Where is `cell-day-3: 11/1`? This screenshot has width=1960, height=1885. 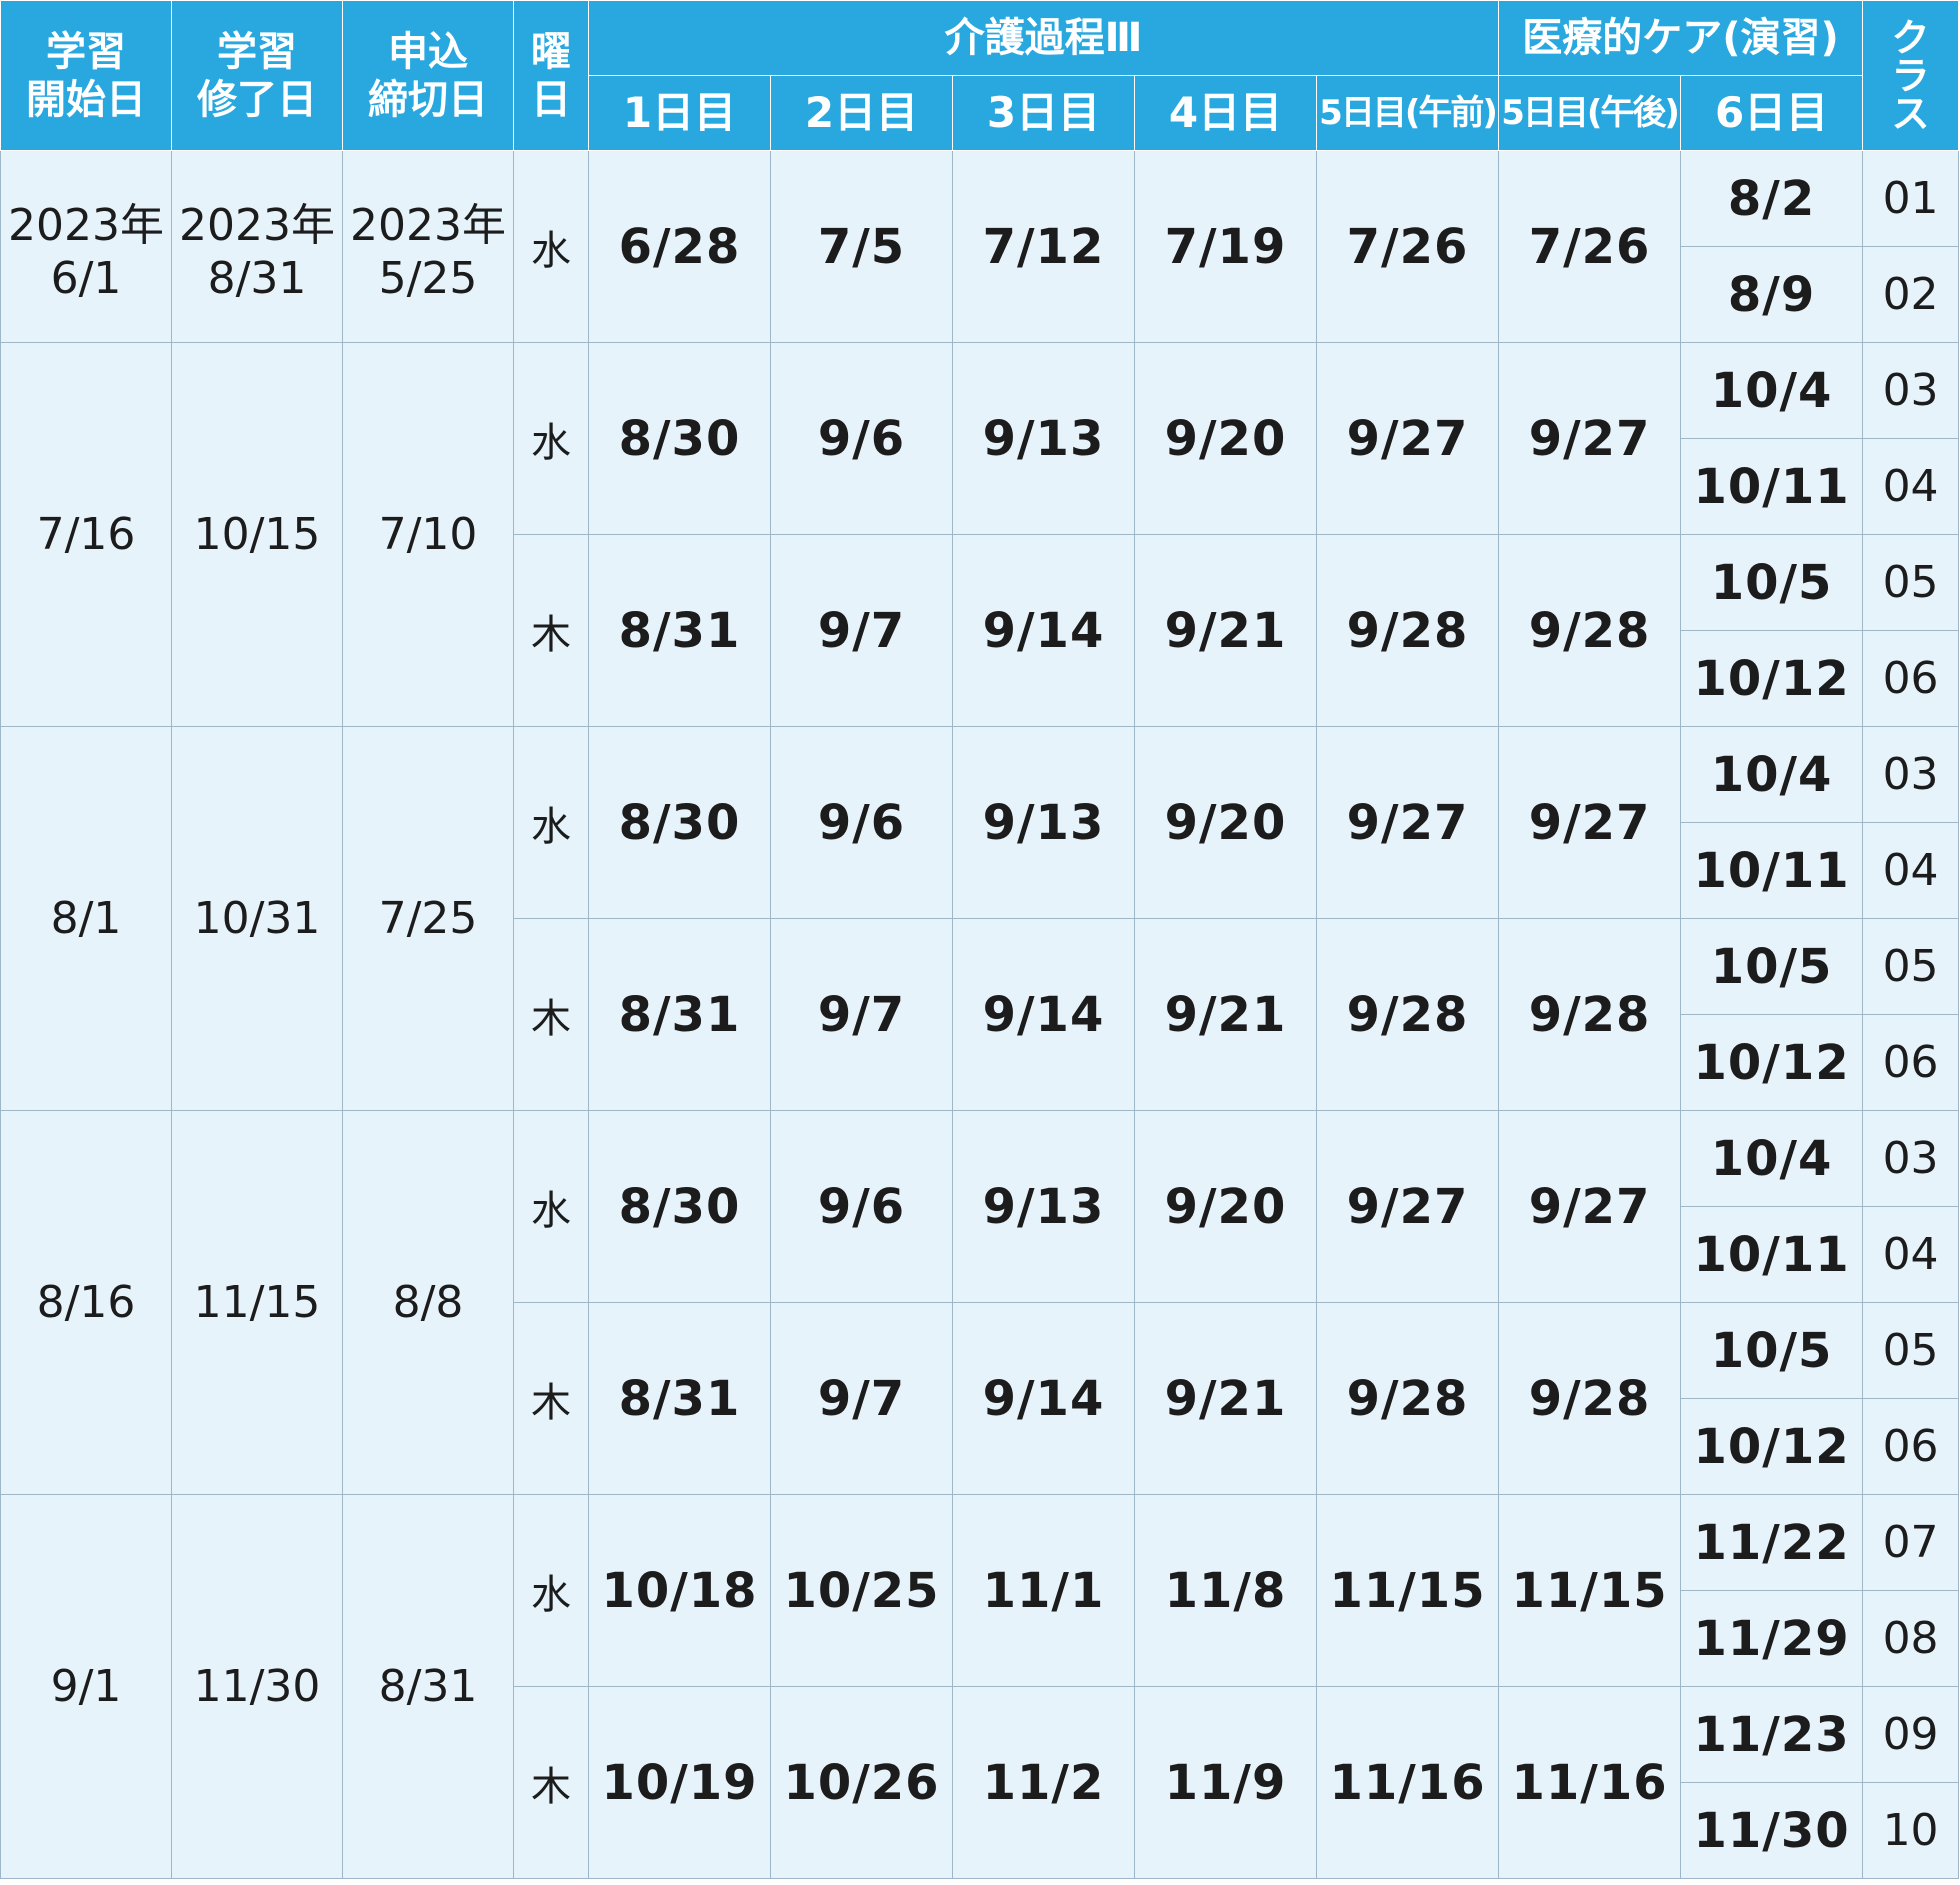 cell-day-3: 11/1 is located at coordinates (1043, 1590).